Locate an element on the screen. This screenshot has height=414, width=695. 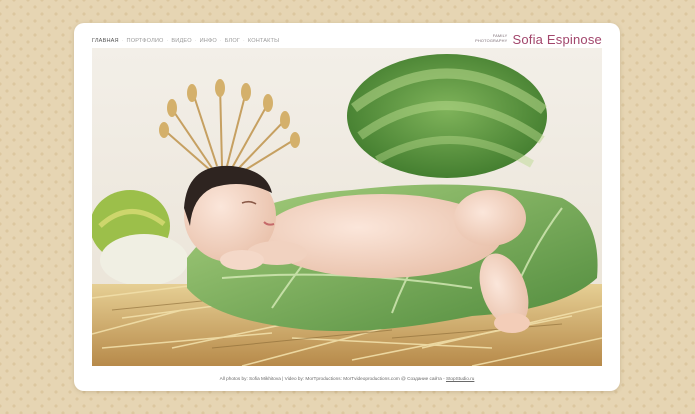
nav-item-blog: БЛОГ is located at coordinates (232, 41).